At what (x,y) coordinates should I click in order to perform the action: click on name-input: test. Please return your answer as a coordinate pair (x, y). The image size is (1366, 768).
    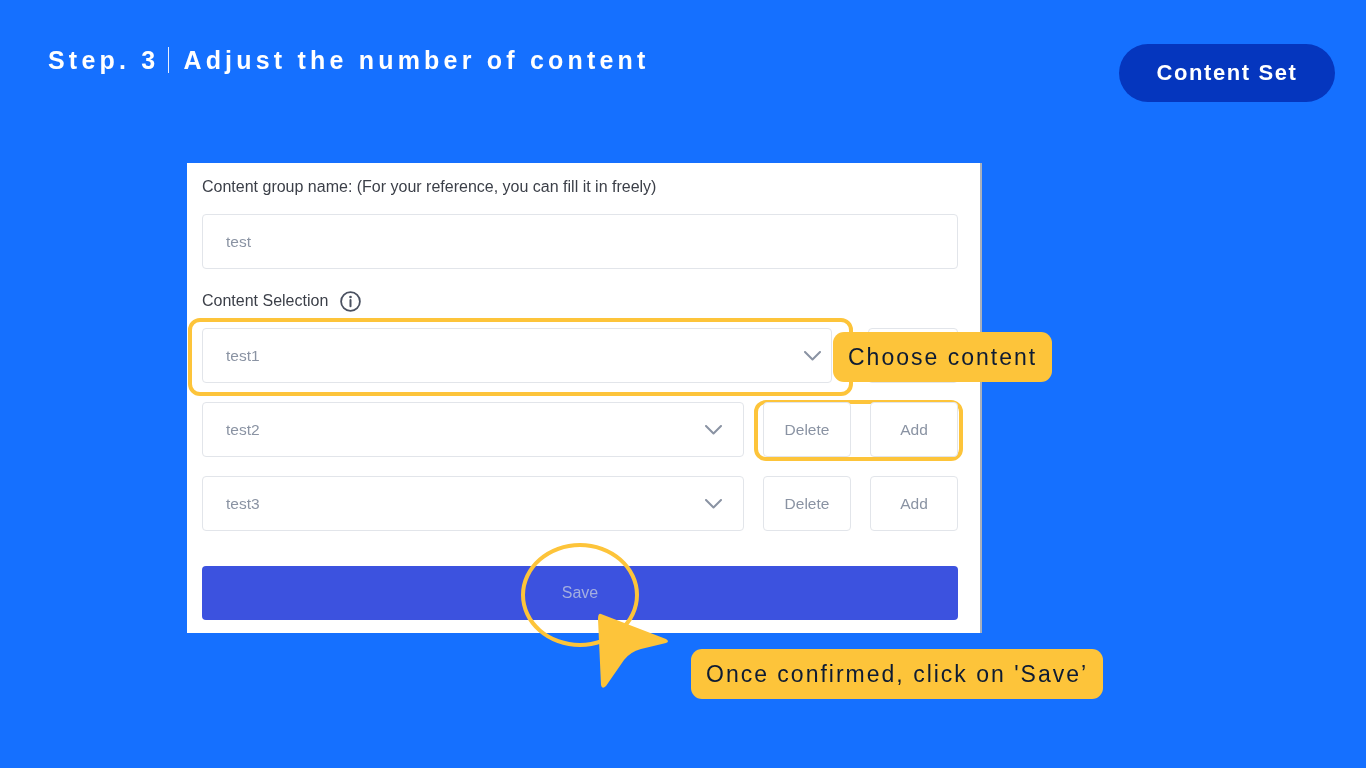
    Looking at the image, I should click on (580, 241).